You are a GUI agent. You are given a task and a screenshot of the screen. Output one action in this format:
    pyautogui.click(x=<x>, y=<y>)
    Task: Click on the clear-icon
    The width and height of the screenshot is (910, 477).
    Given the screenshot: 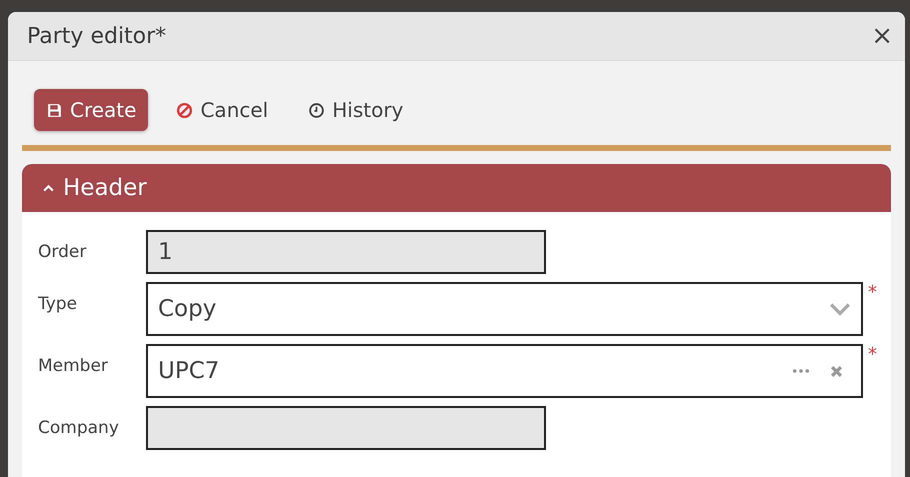 What is the action you would take?
    pyautogui.click(x=836, y=371)
    